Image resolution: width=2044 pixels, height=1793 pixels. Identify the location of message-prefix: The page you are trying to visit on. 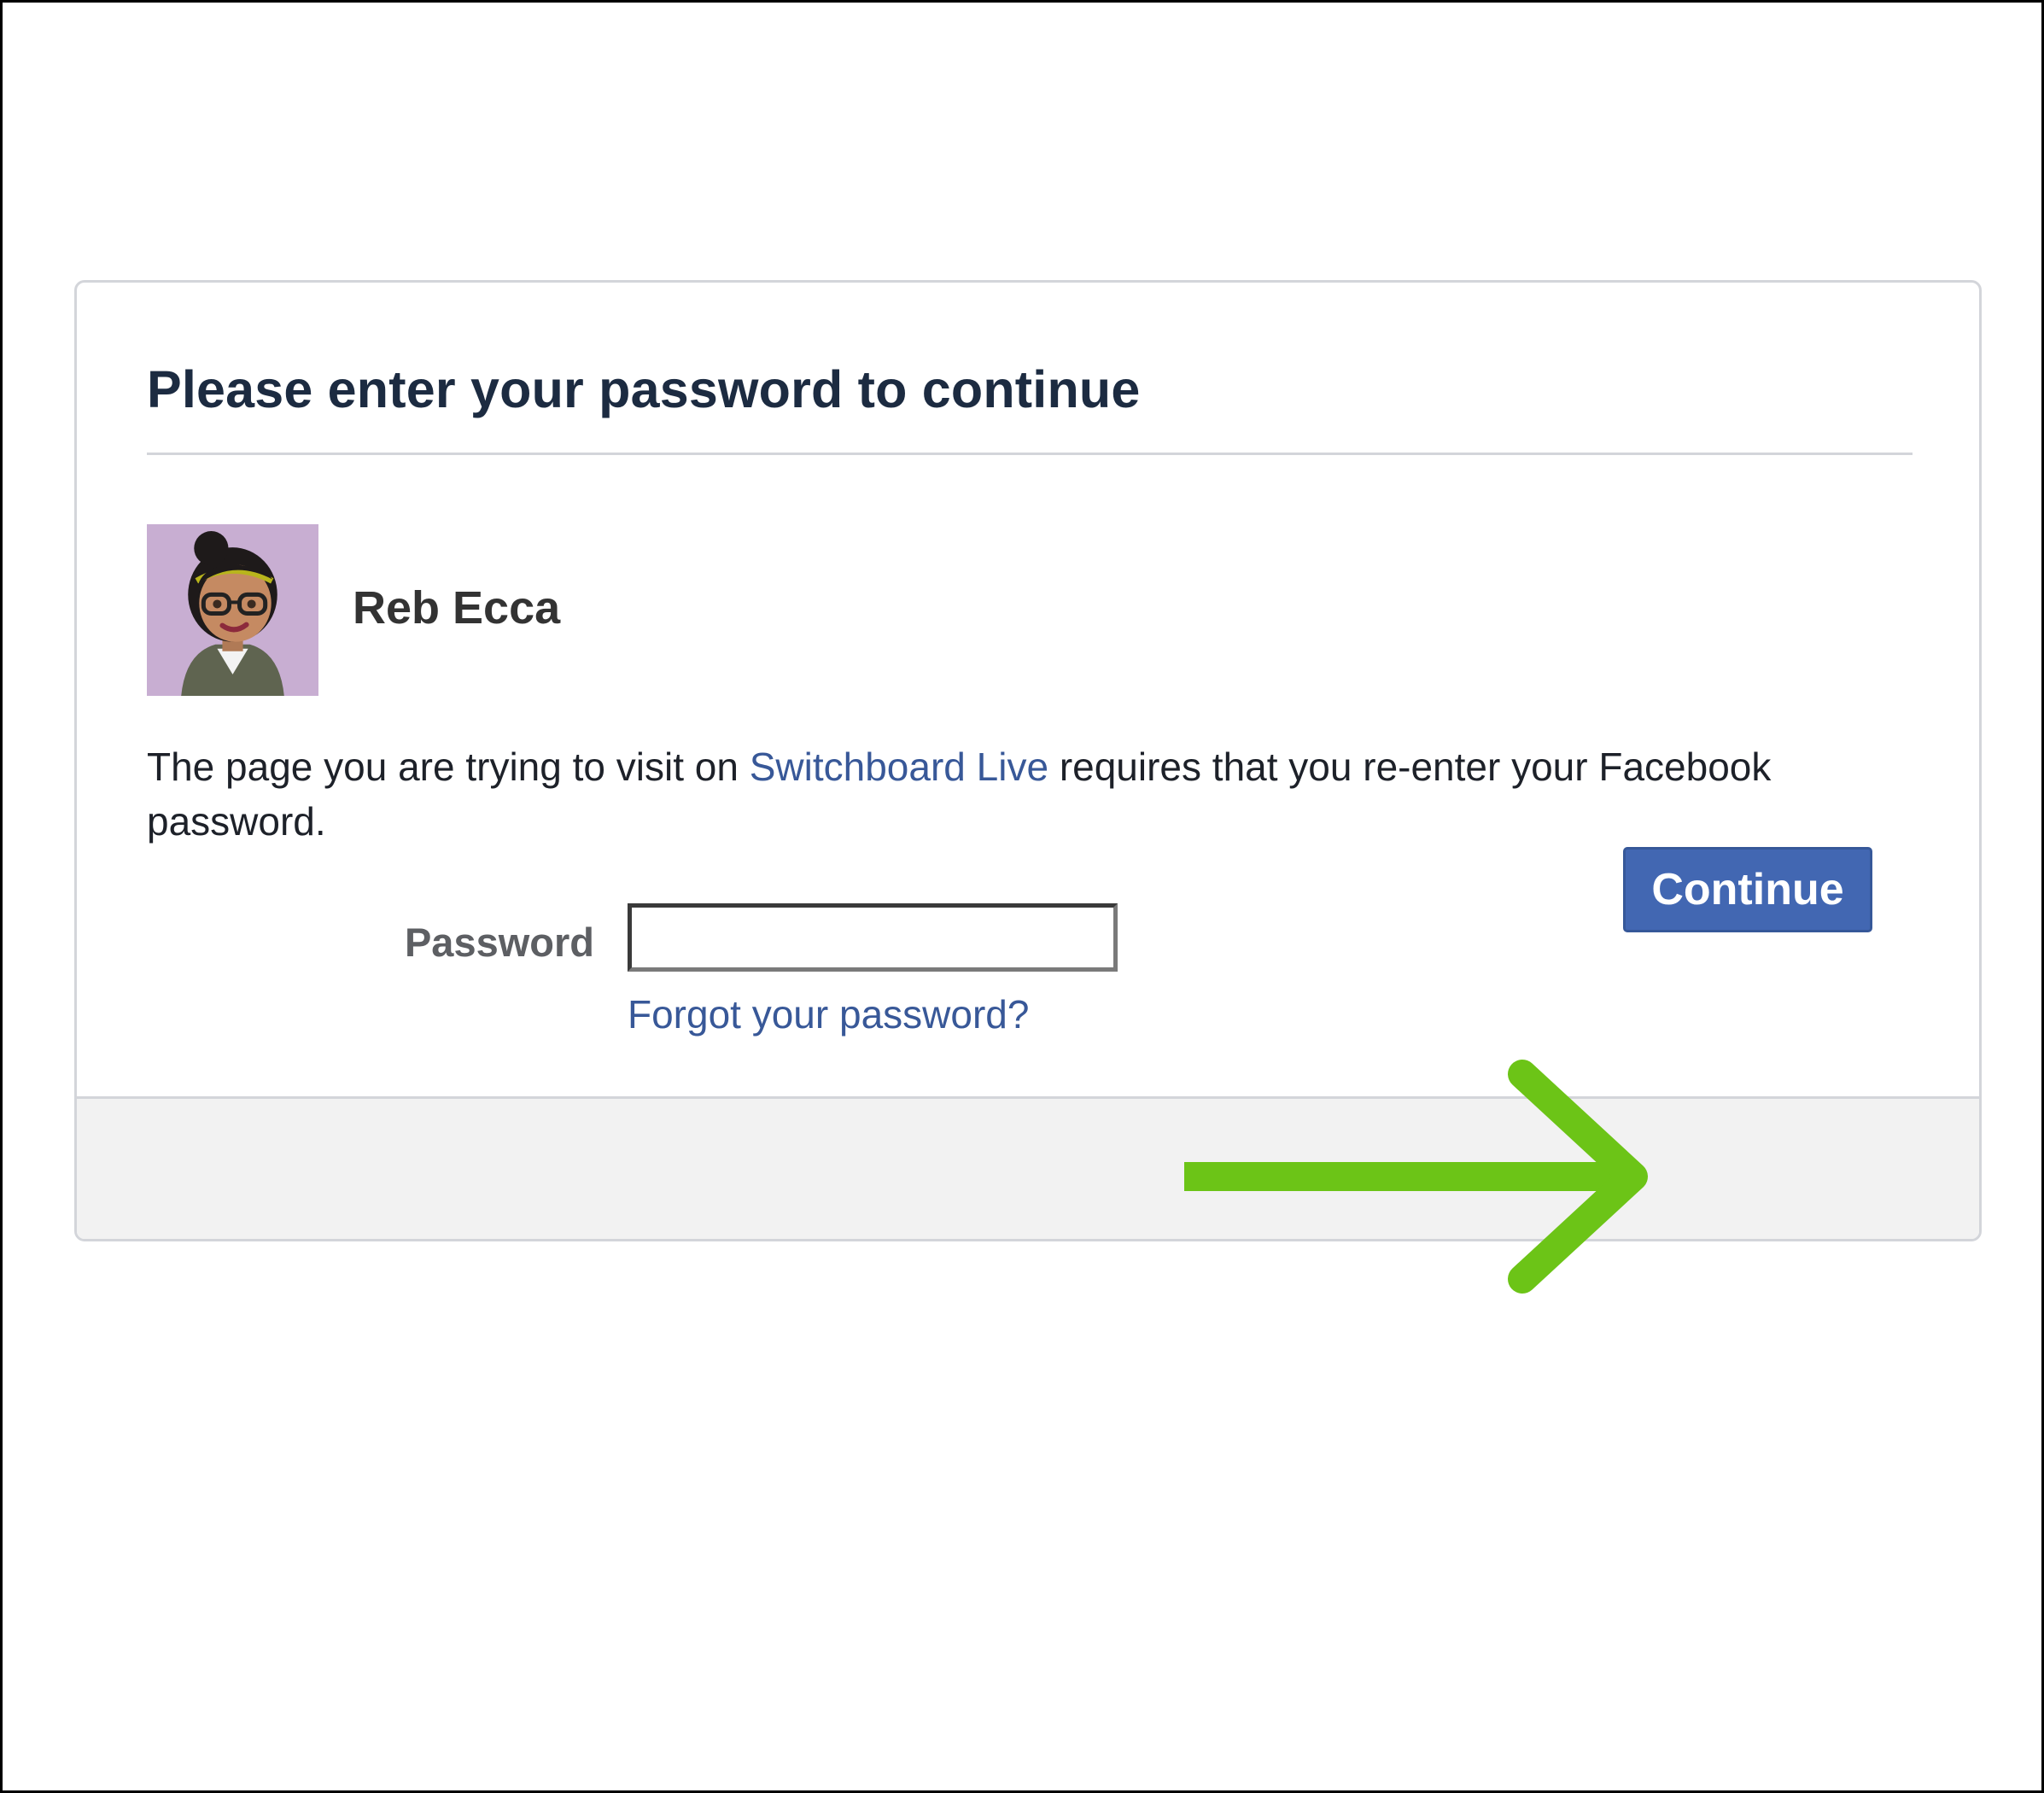
(448, 767).